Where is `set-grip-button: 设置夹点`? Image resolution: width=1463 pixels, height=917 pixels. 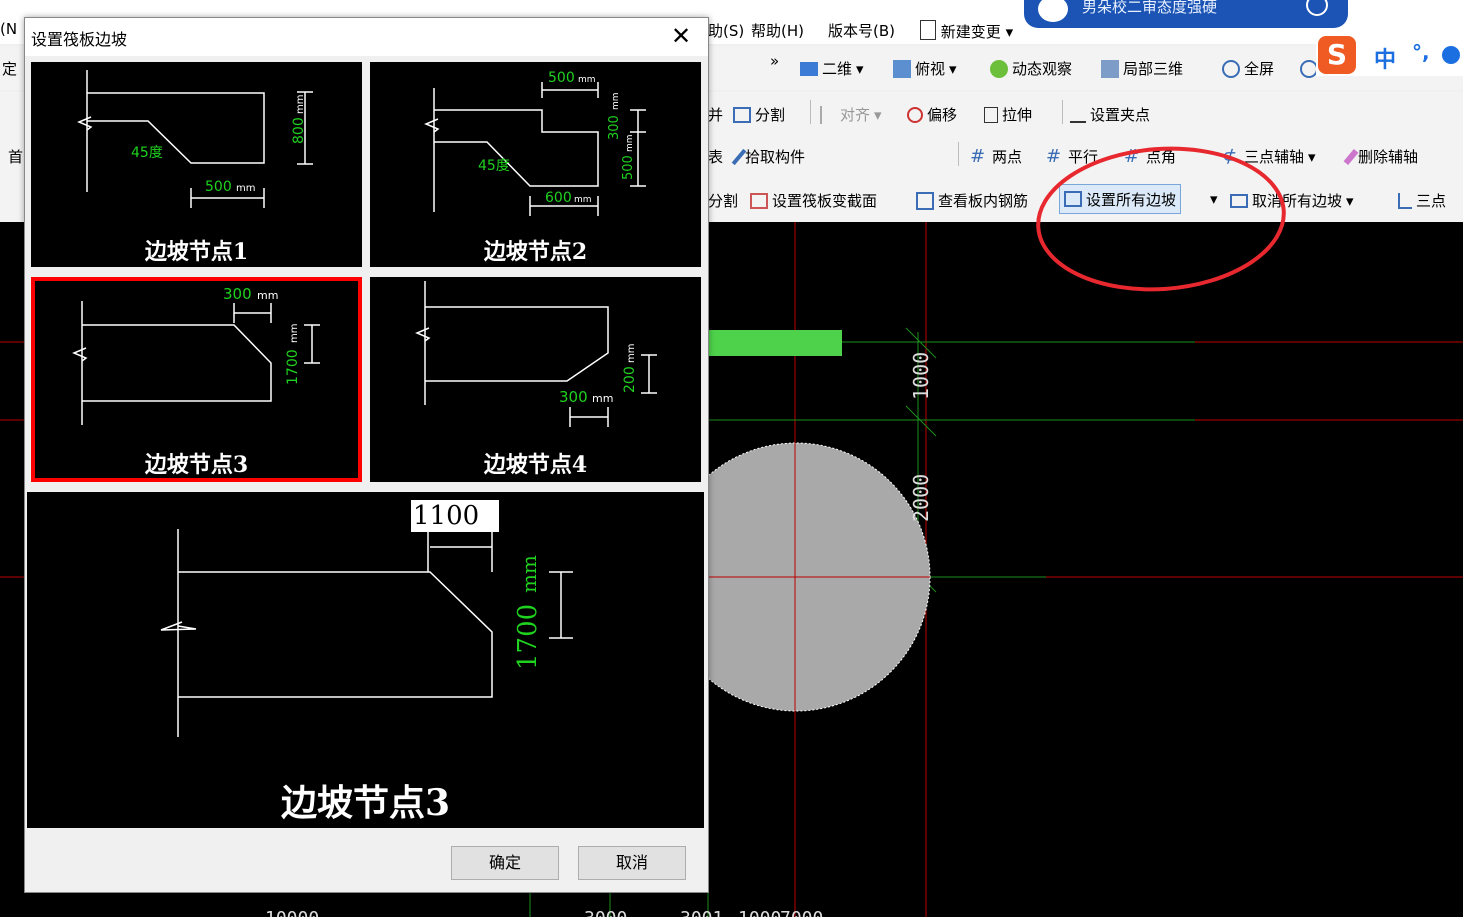
set-grip-button: 设置夹点 is located at coordinates (1110, 114).